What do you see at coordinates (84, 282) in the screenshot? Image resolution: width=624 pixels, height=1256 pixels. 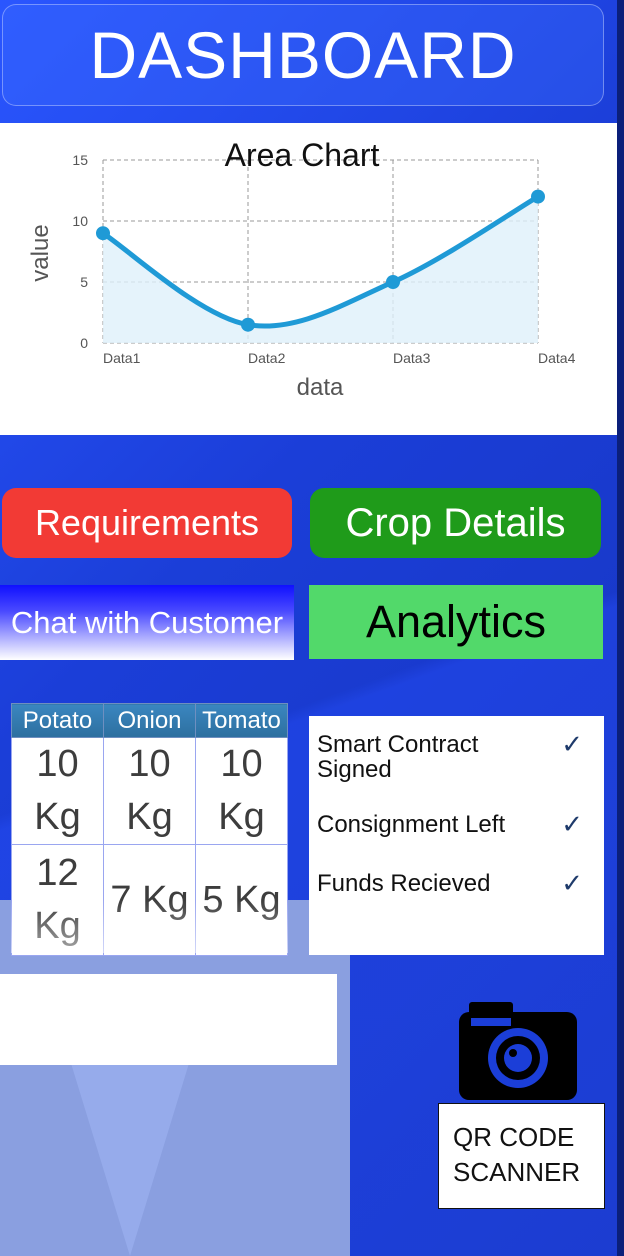 I see `y-tick-label: 5` at bounding box center [84, 282].